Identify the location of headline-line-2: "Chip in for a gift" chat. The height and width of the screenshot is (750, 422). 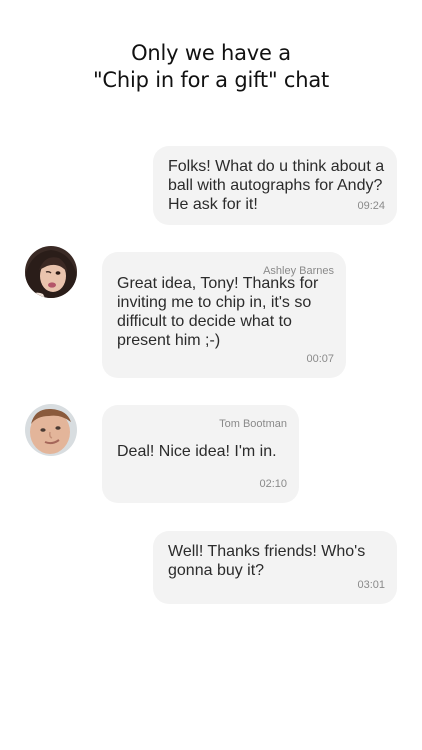
(211, 80).